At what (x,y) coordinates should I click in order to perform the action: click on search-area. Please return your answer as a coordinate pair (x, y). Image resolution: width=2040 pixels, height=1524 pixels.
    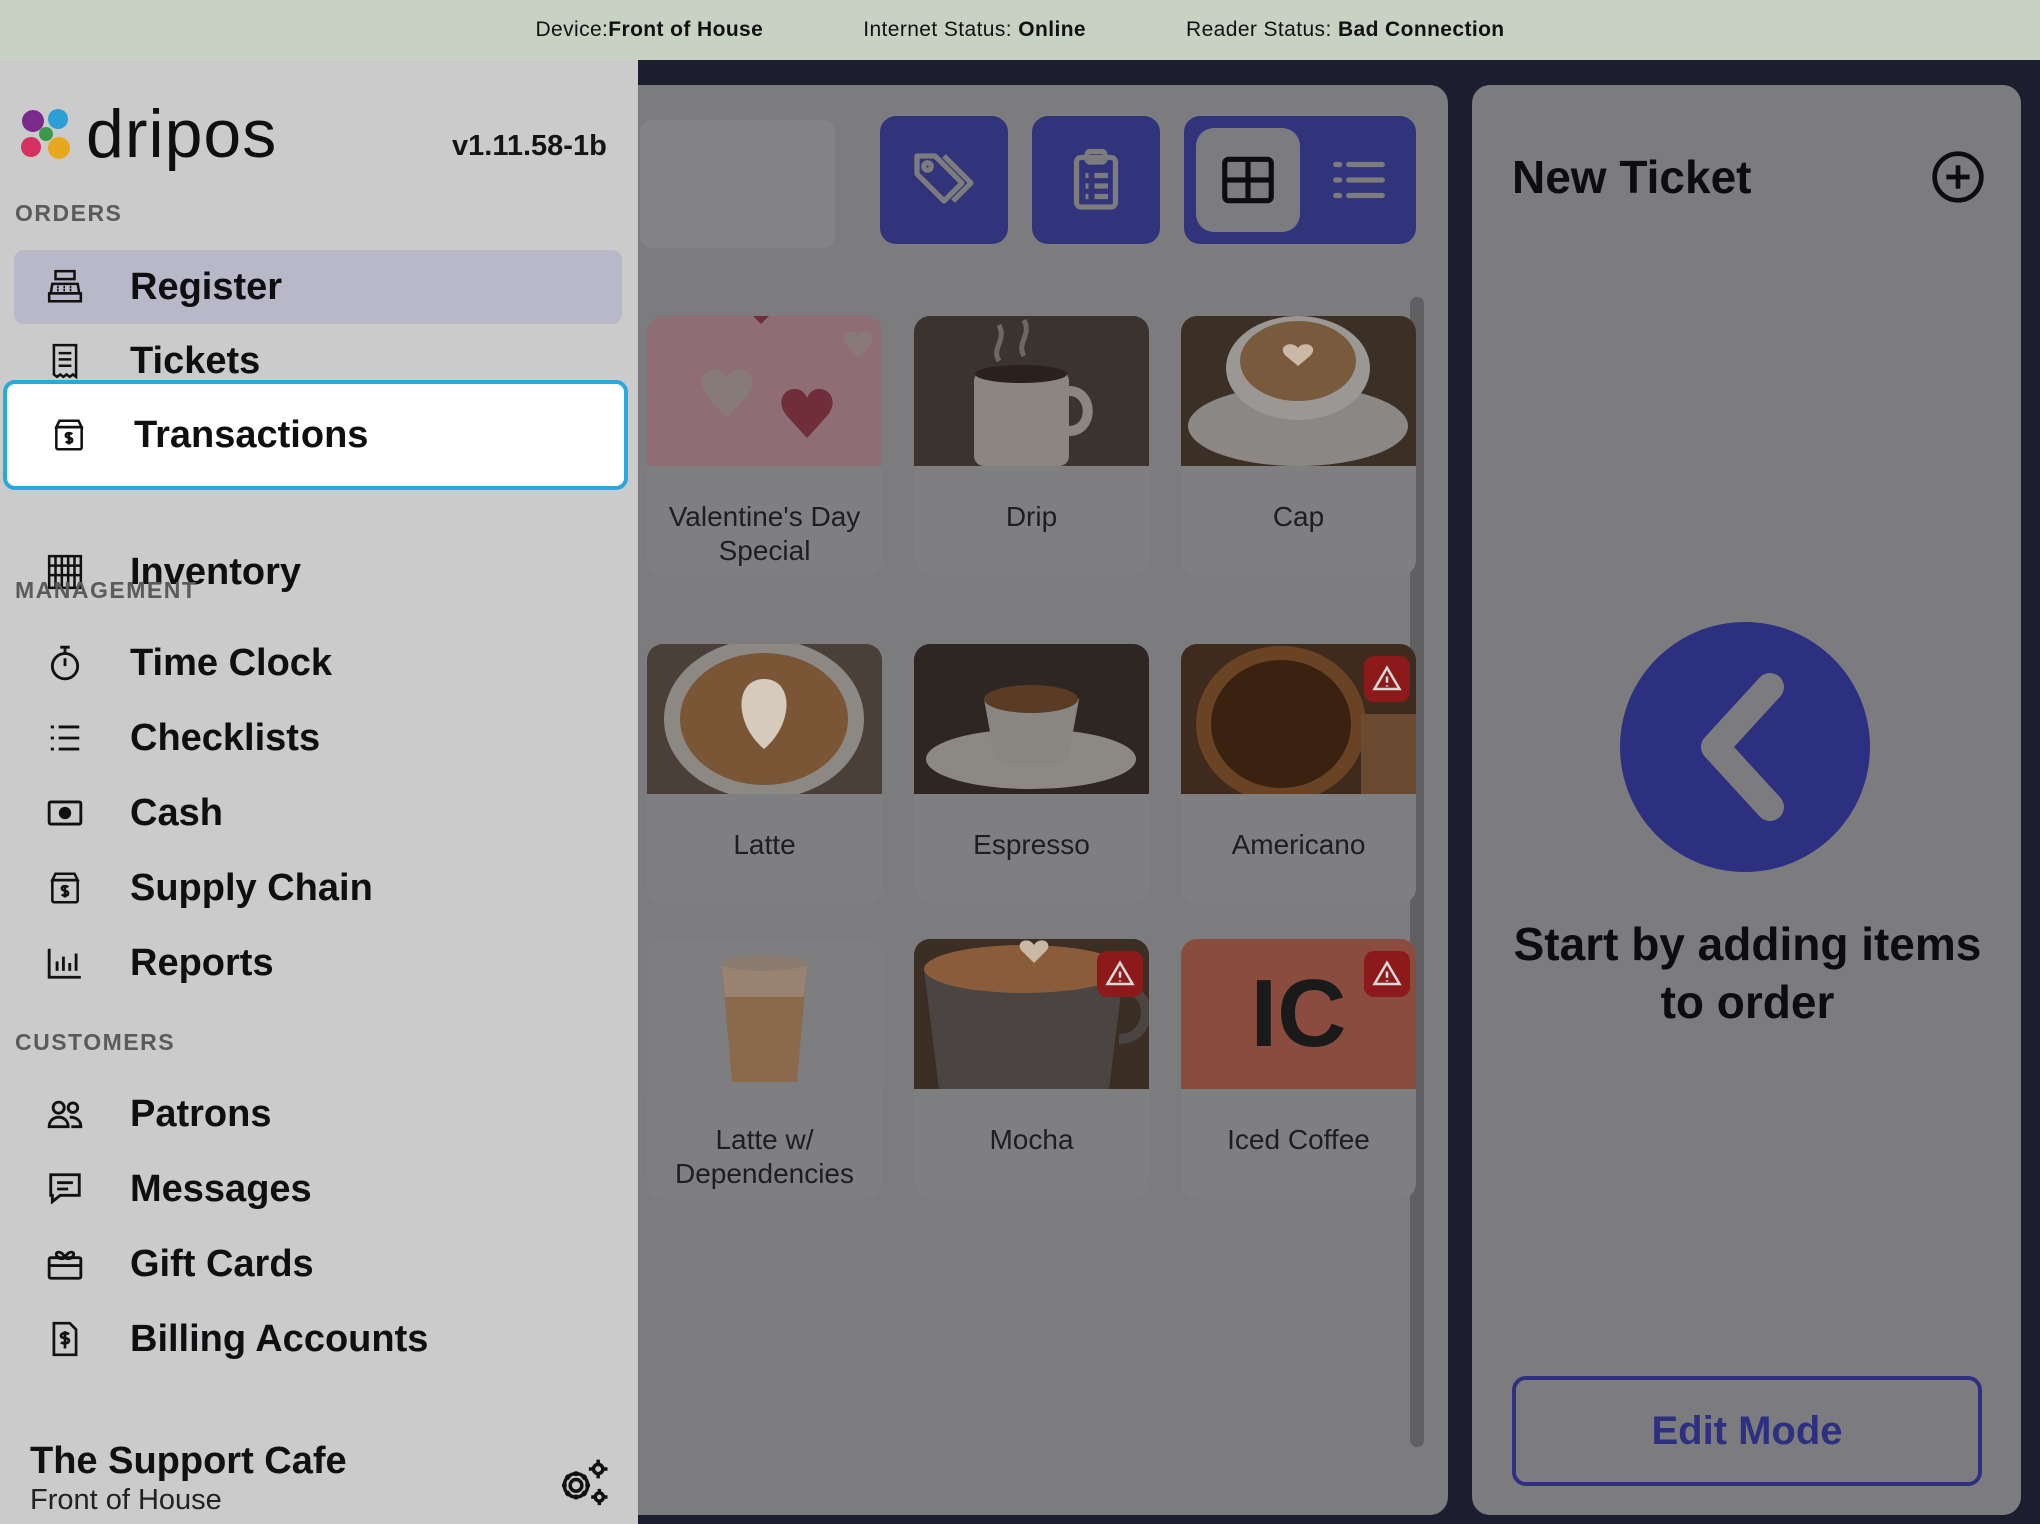
    Looking at the image, I should click on (737, 184).